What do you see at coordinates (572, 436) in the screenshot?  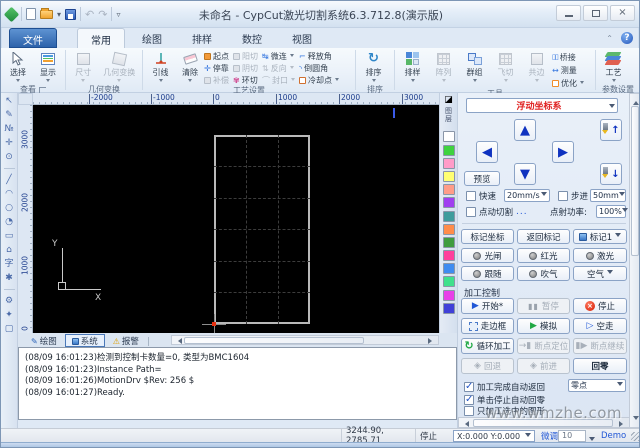 I see `fine-tune-input: 10` at bounding box center [572, 436].